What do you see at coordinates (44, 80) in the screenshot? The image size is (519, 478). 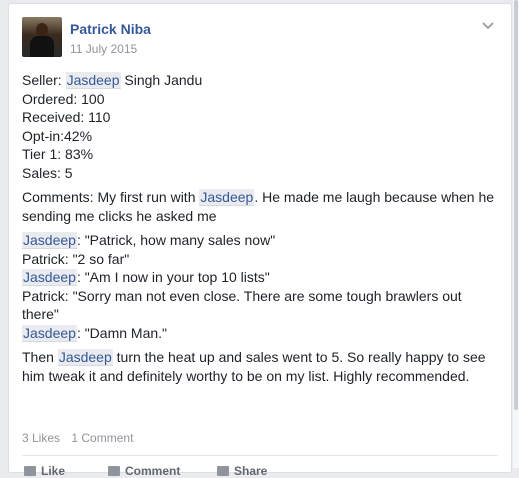 I see `seller-label: Seller:` at bounding box center [44, 80].